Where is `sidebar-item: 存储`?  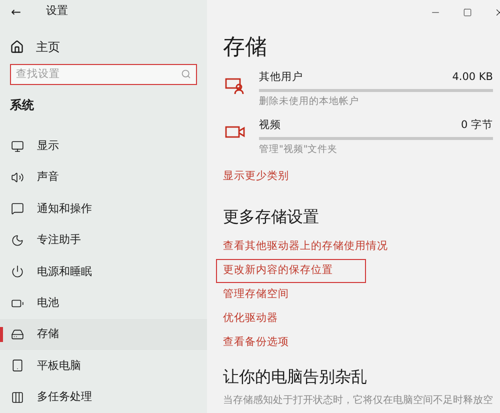
sidebar-item: 存储 is located at coordinates (103, 334).